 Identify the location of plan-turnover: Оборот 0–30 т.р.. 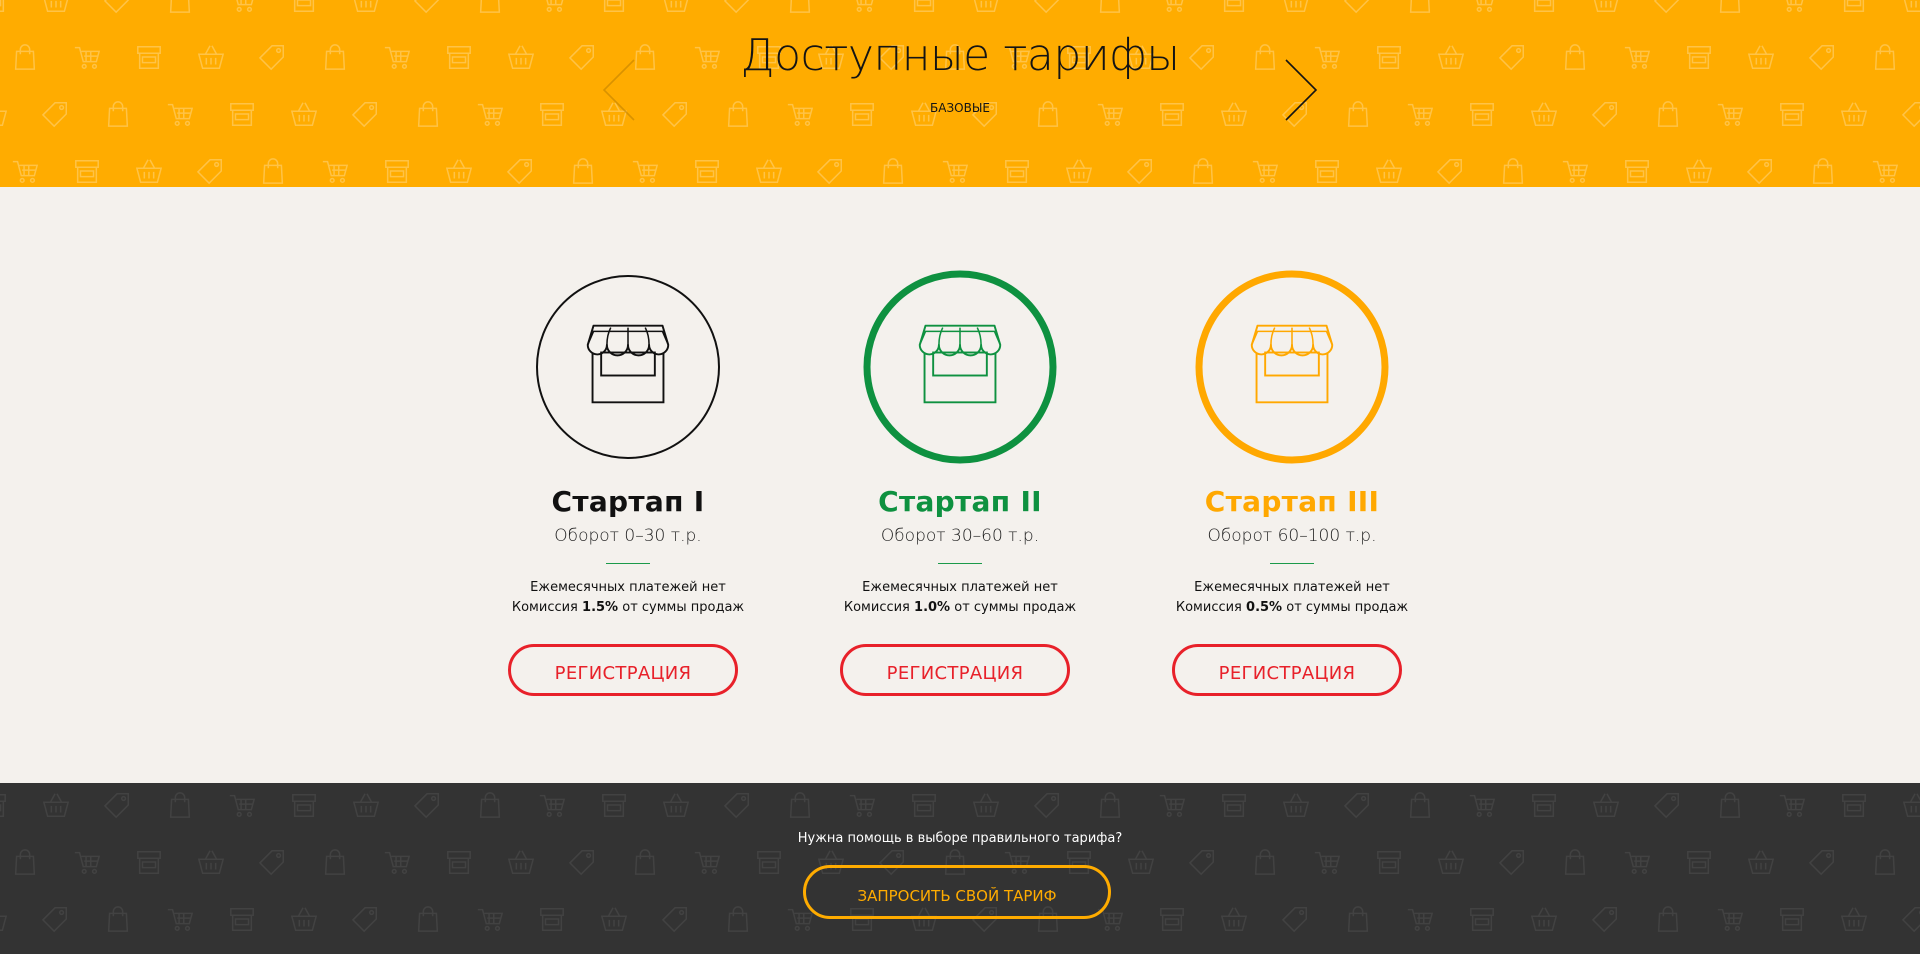
(628, 536).